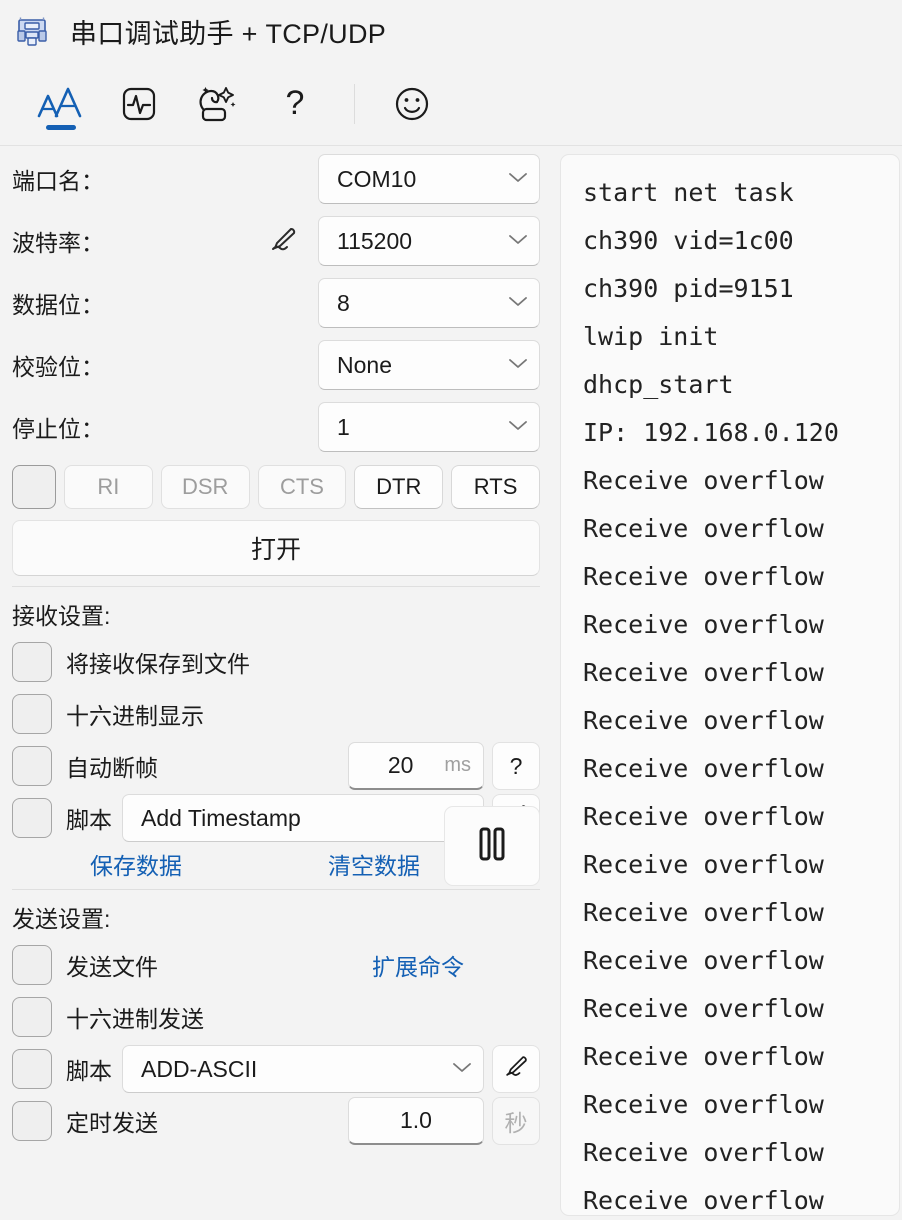  Describe the element at coordinates (32, 1069) in the screenshot. I see `checkbox-send-script` at that location.